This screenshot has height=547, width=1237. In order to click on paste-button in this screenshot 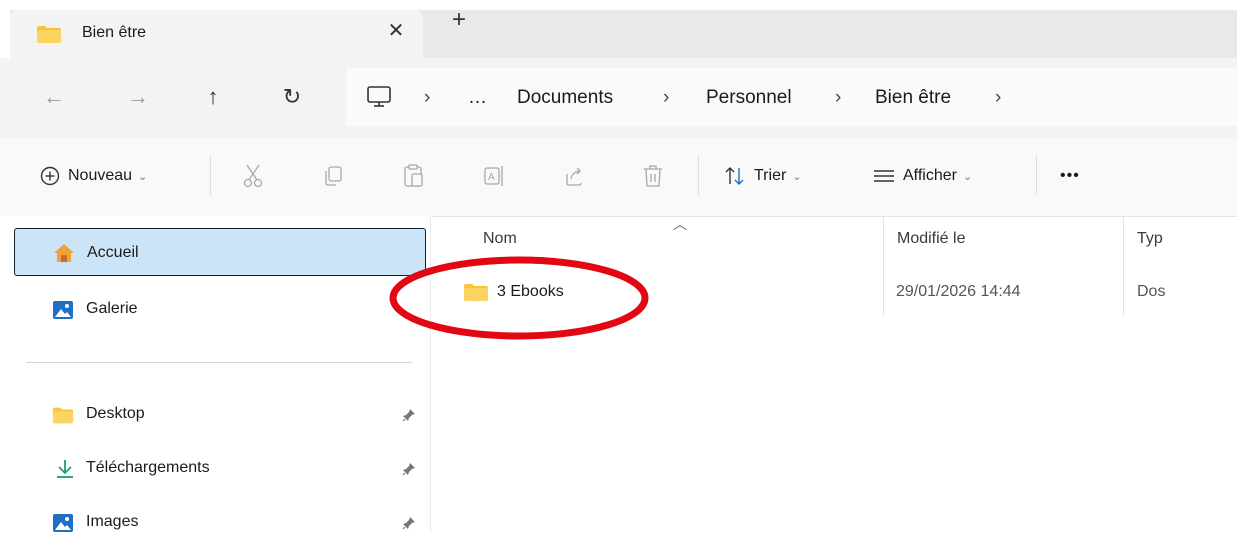, I will do `click(414, 176)`.